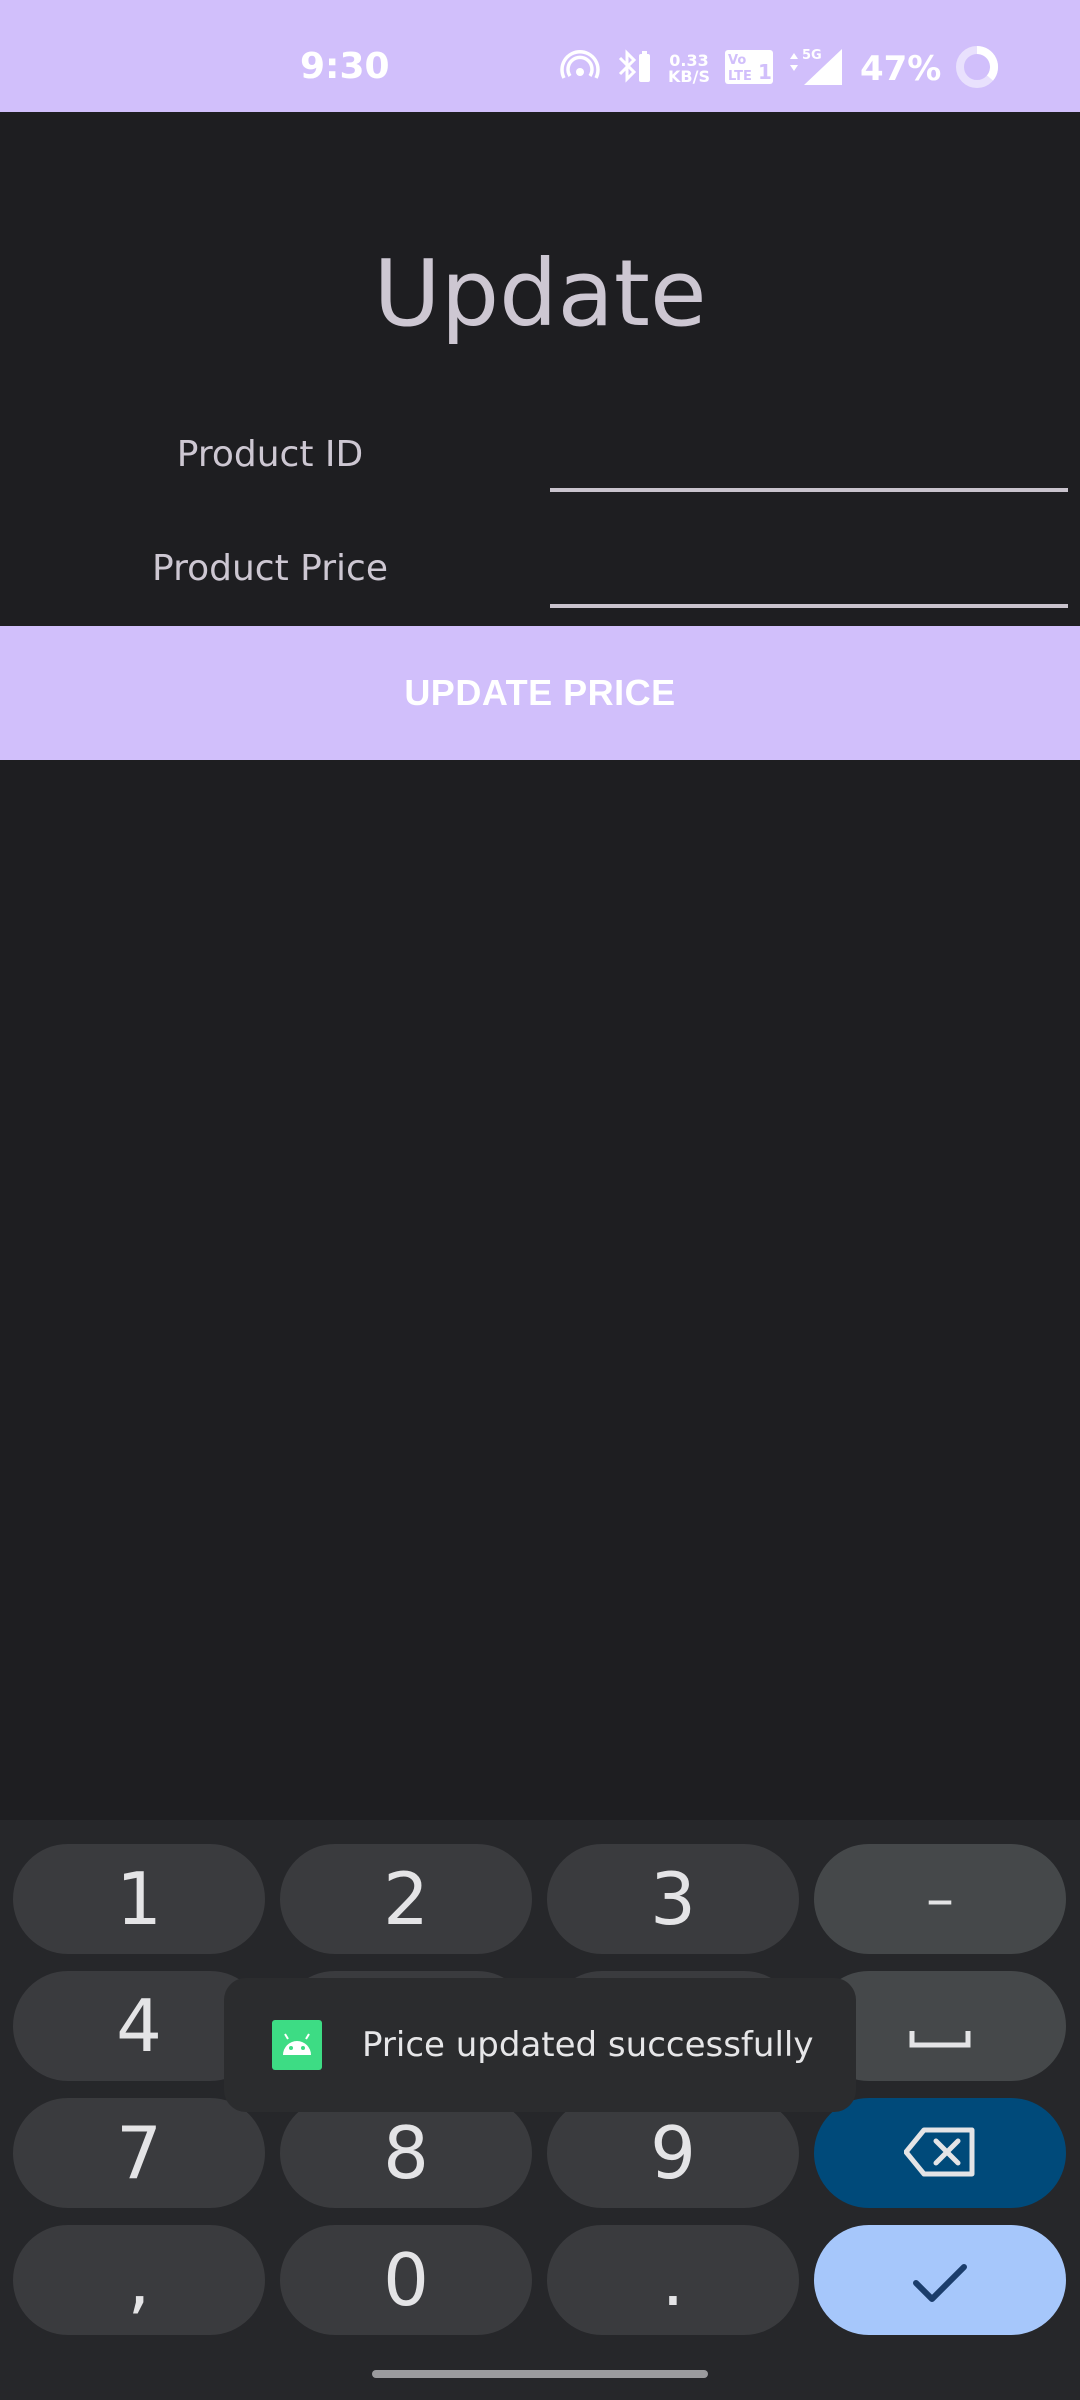  I want to click on key-dash: –, so click(940, 1899).